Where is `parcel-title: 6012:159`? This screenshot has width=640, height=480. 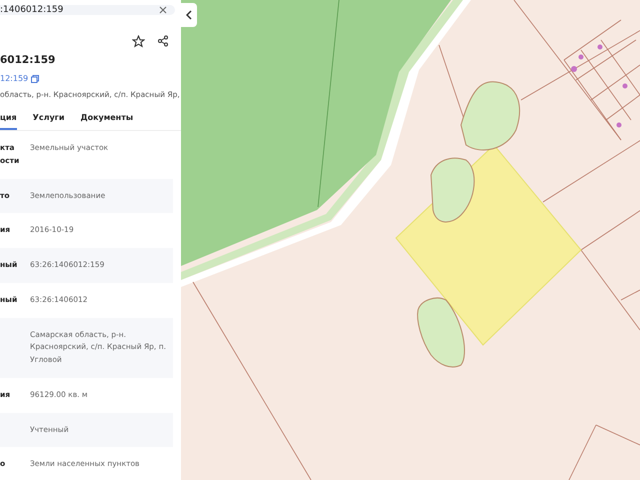 parcel-title: 6012:159 is located at coordinates (28, 60).